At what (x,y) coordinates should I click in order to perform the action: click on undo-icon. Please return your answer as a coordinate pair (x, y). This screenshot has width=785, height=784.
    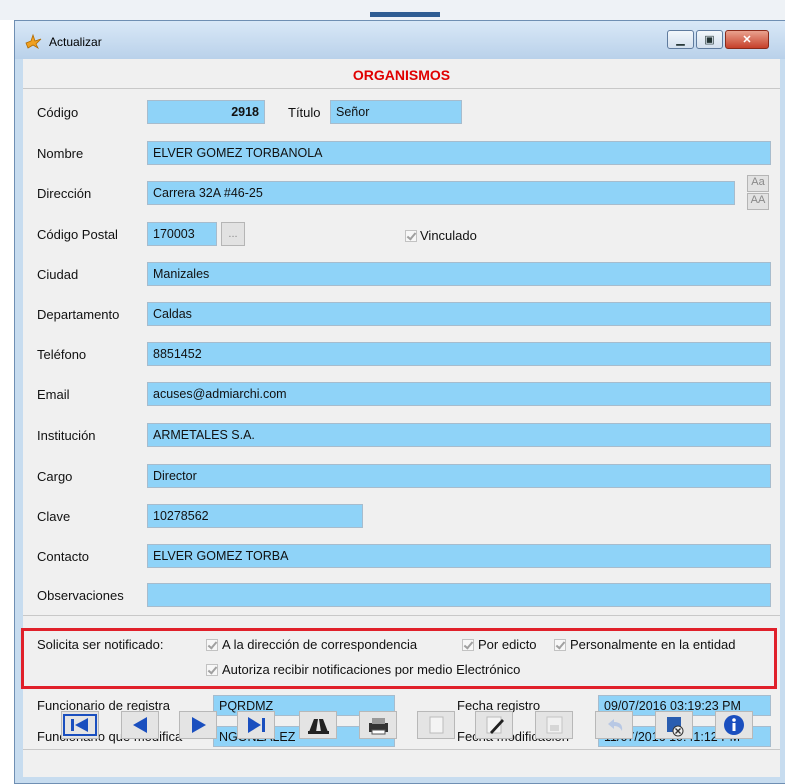
    Looking at the image, I should click on (615, 725).